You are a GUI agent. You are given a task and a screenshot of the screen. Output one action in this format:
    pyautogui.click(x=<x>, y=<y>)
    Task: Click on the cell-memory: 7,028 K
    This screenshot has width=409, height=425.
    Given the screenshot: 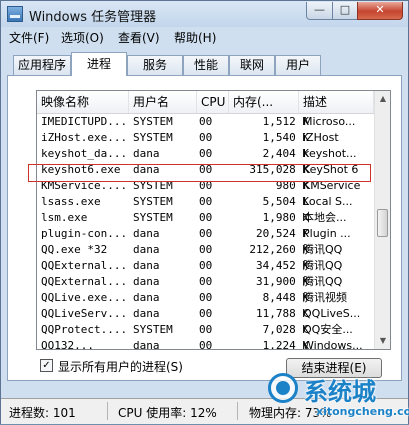 What is the action you would take?
    pyautogui.click(x=285, y=329)
    